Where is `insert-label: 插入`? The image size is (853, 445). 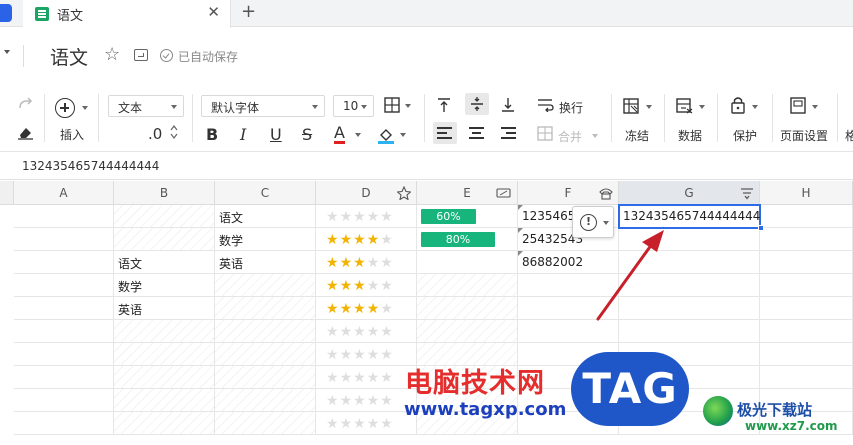 insert-label: 插入 is located at coordinates (72, 134).